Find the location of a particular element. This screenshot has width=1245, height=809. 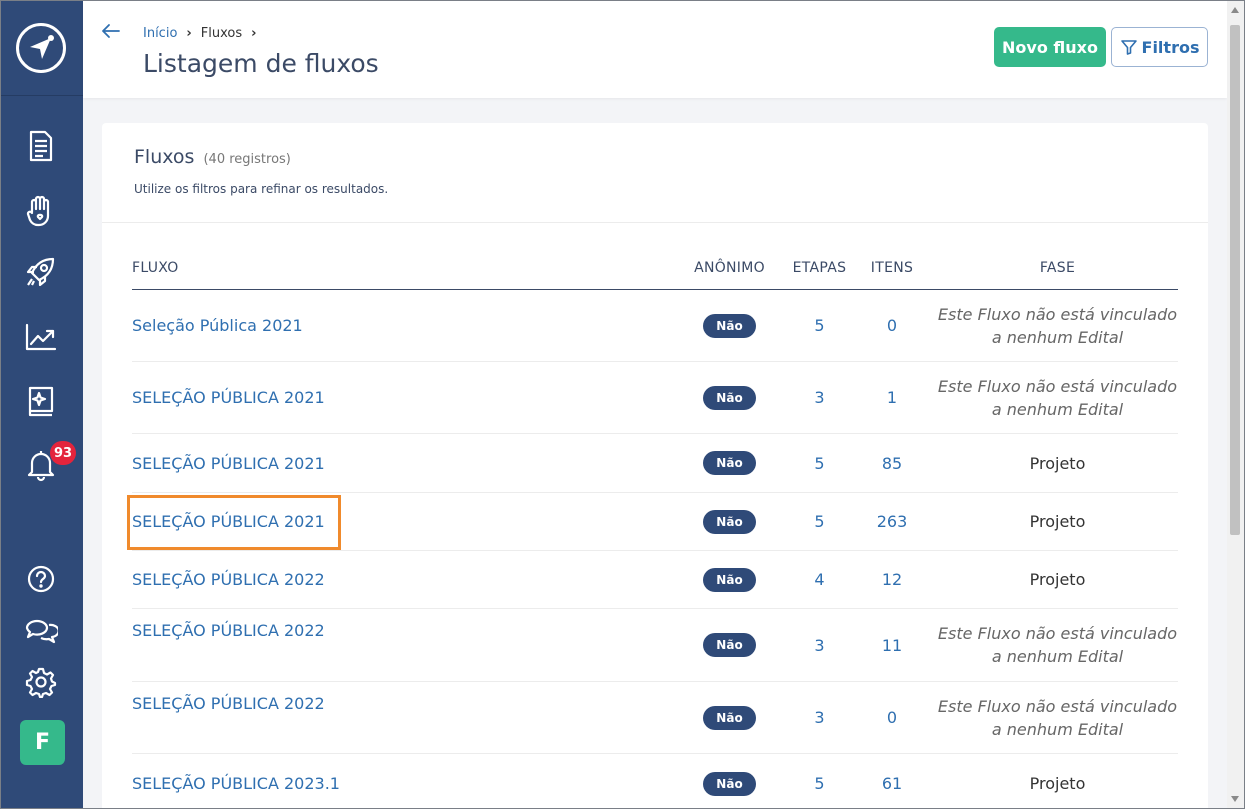

sidebar: 93 F is located at coordinates (42, 404).